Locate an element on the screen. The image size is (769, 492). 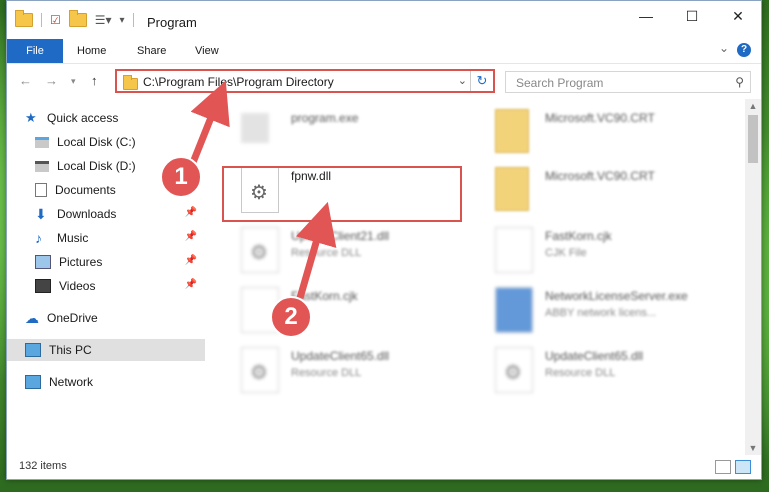
annotation-arrows is located at coordinates (261, 189).